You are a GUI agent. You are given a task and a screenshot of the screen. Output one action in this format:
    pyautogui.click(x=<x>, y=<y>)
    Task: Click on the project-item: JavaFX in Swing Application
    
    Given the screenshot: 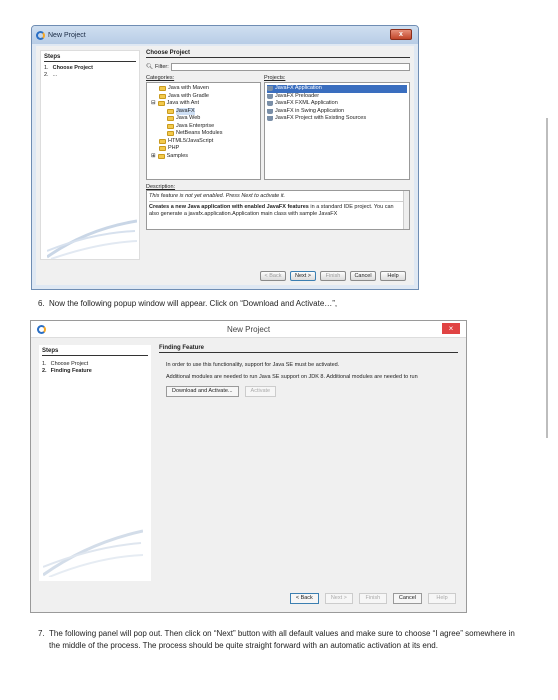 What is the action you would take?
    pyautogui.click(x=337, y=112)
    